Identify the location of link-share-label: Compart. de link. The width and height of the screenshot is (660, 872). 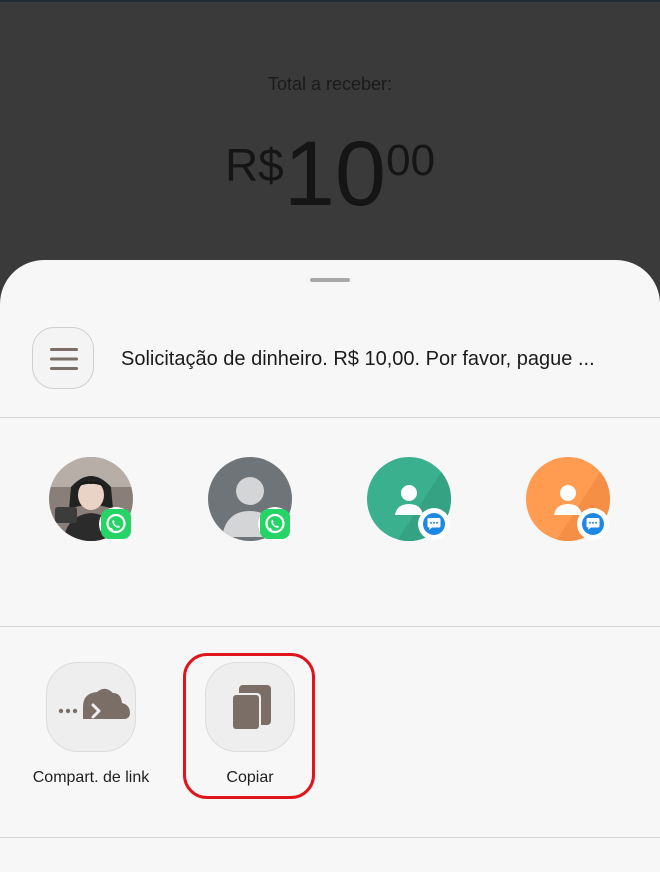
(91, 777).